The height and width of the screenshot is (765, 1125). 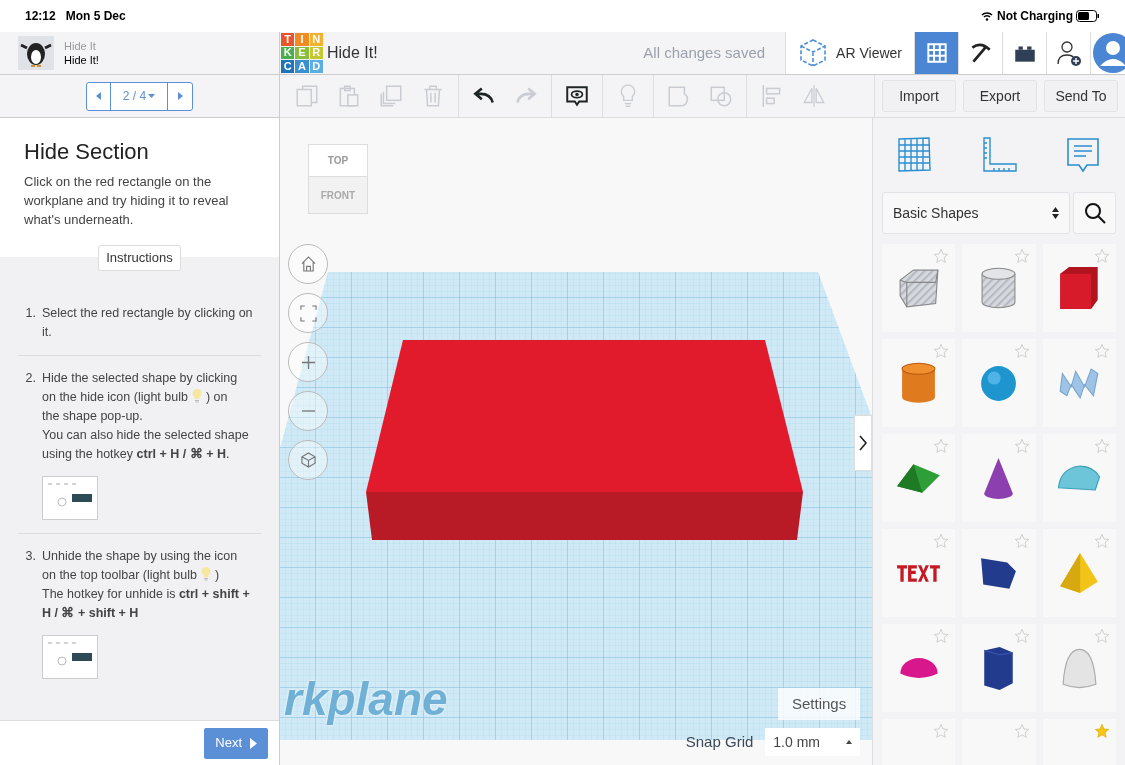 What do you see at coordinates (308, 313) in the screenshot?
I see `fit-button` at bounding box center [308, 313].